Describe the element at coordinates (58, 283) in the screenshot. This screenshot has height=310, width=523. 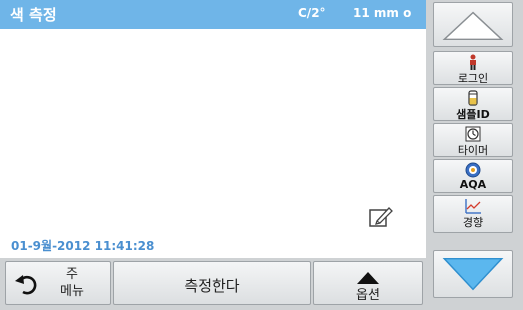
I see `main-menu-button: 주 메뉴` at that location.